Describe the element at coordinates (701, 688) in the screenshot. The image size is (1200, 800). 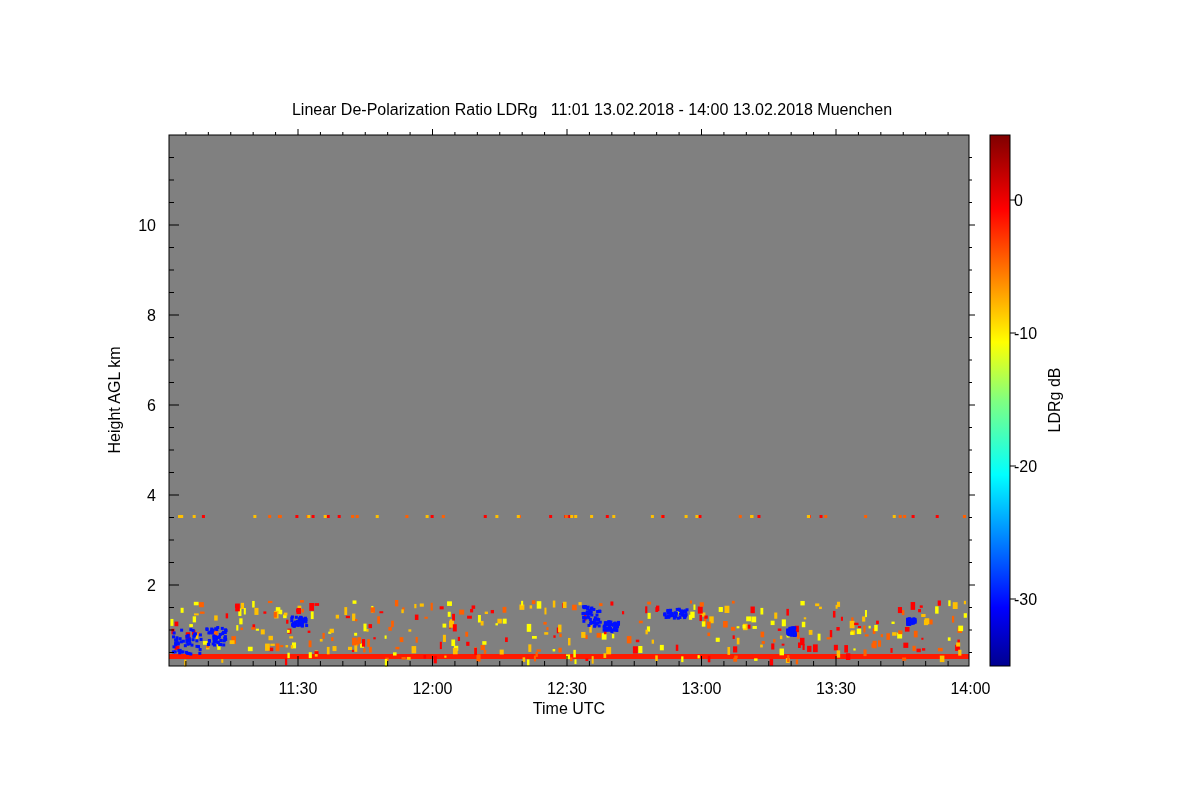
I see `x-tick-label: 13:00` at that location.